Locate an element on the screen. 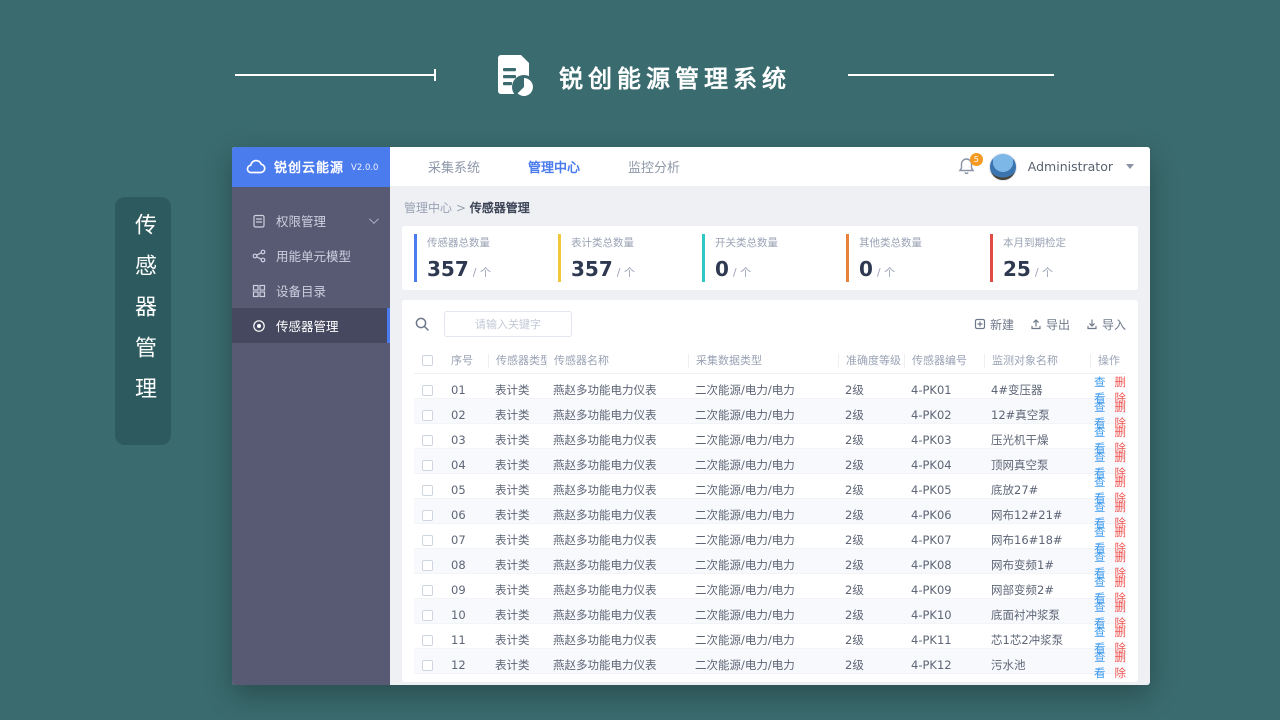 This screenshot has width=1280, height=720. cell-no: 04 is located at coordinates (458, 465).